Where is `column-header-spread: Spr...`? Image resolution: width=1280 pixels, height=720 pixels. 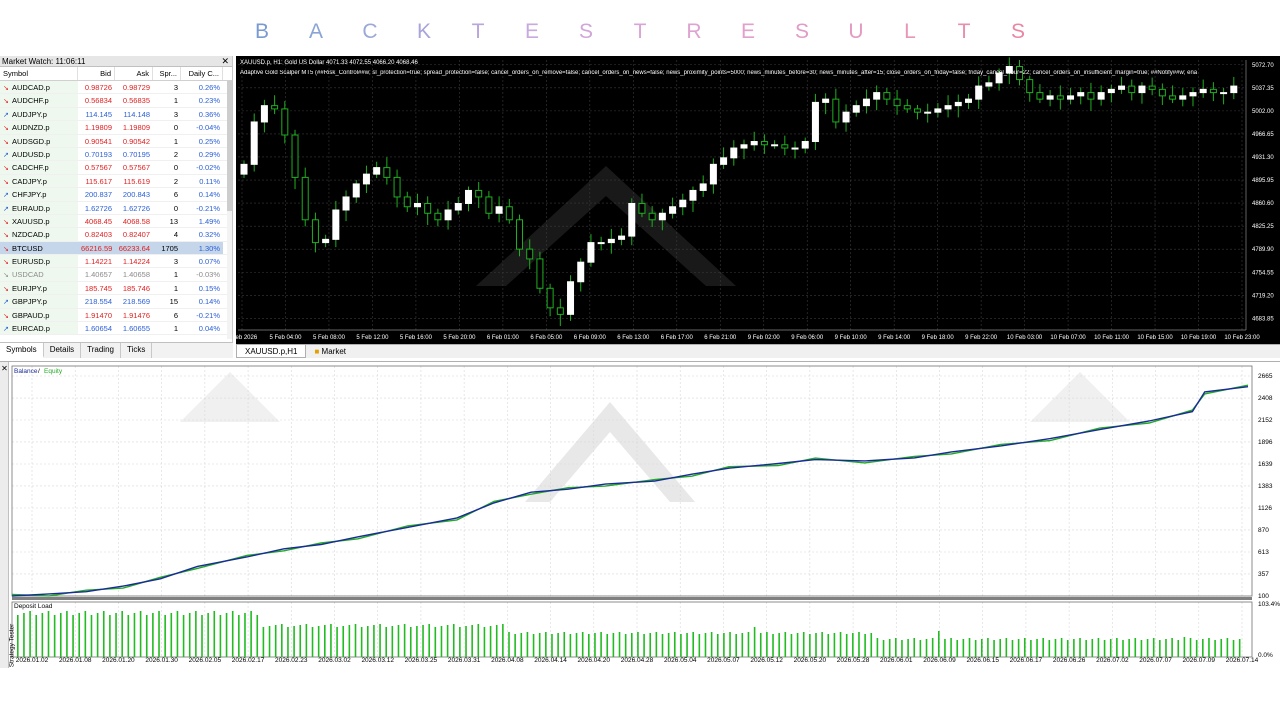
column-header-spread: Spr... is located at coordinates (167, 73).